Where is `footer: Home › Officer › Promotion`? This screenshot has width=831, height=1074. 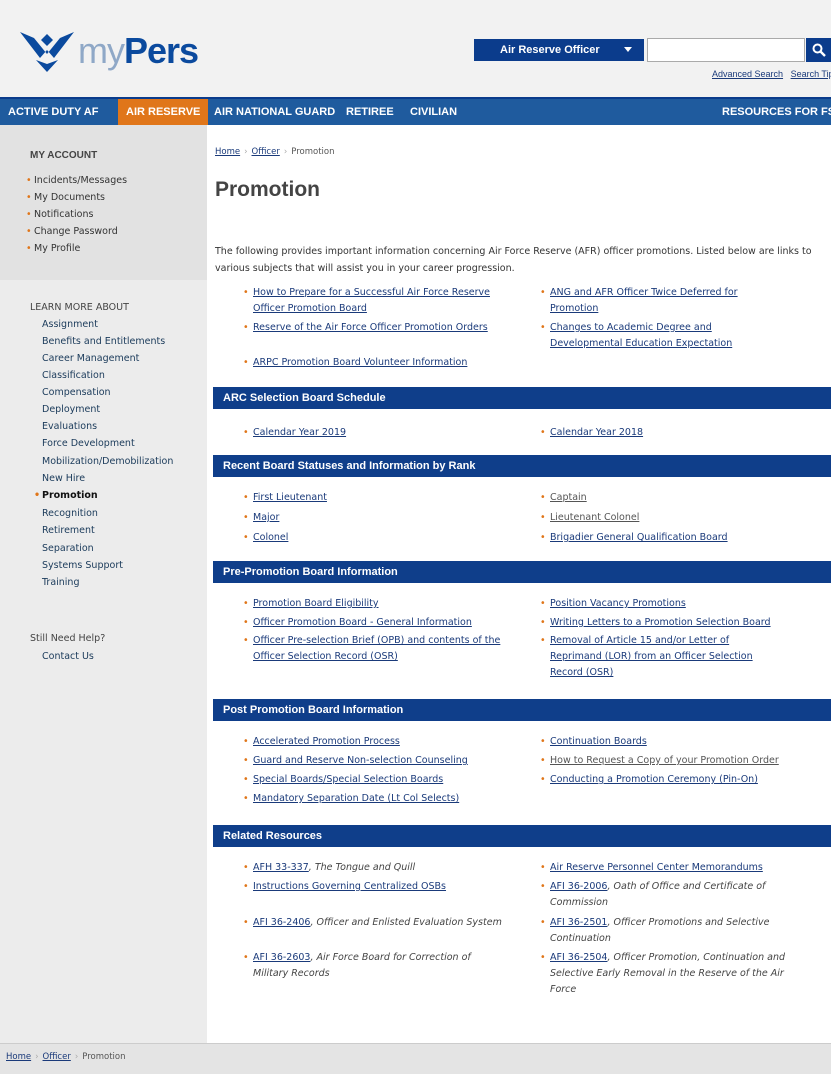 footer: Home › Officer › Promotion is located at coordinates (415, 1058).